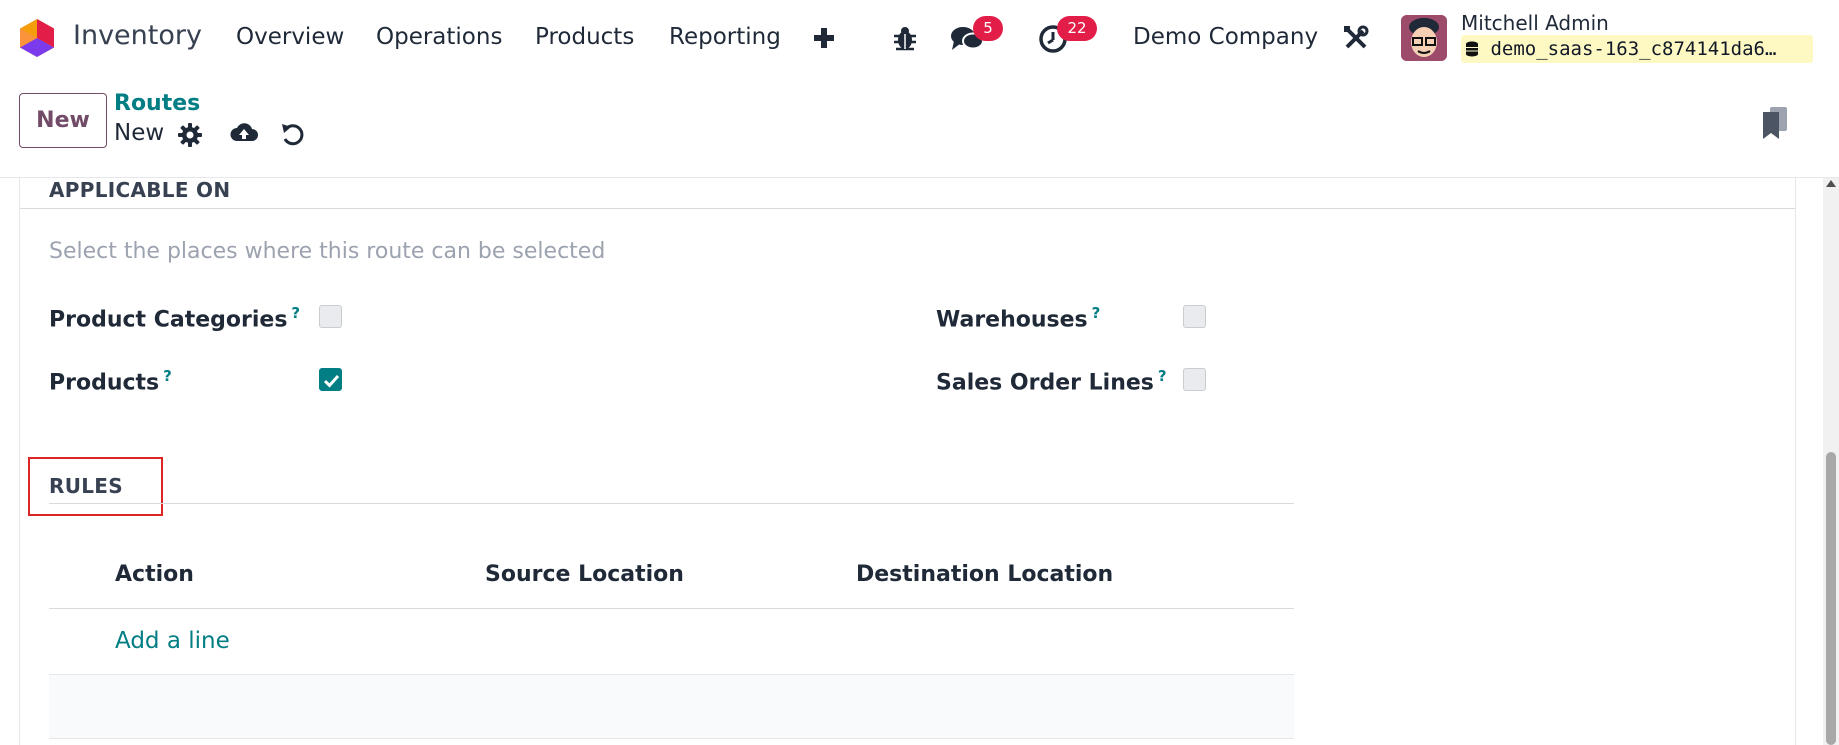 This screenshot has height=745, width=1839. What do you see at coordinates (1831, 183) in the screenshot?
I see `scroll-up-arrow-icon` at bounding box center [1831, 183].